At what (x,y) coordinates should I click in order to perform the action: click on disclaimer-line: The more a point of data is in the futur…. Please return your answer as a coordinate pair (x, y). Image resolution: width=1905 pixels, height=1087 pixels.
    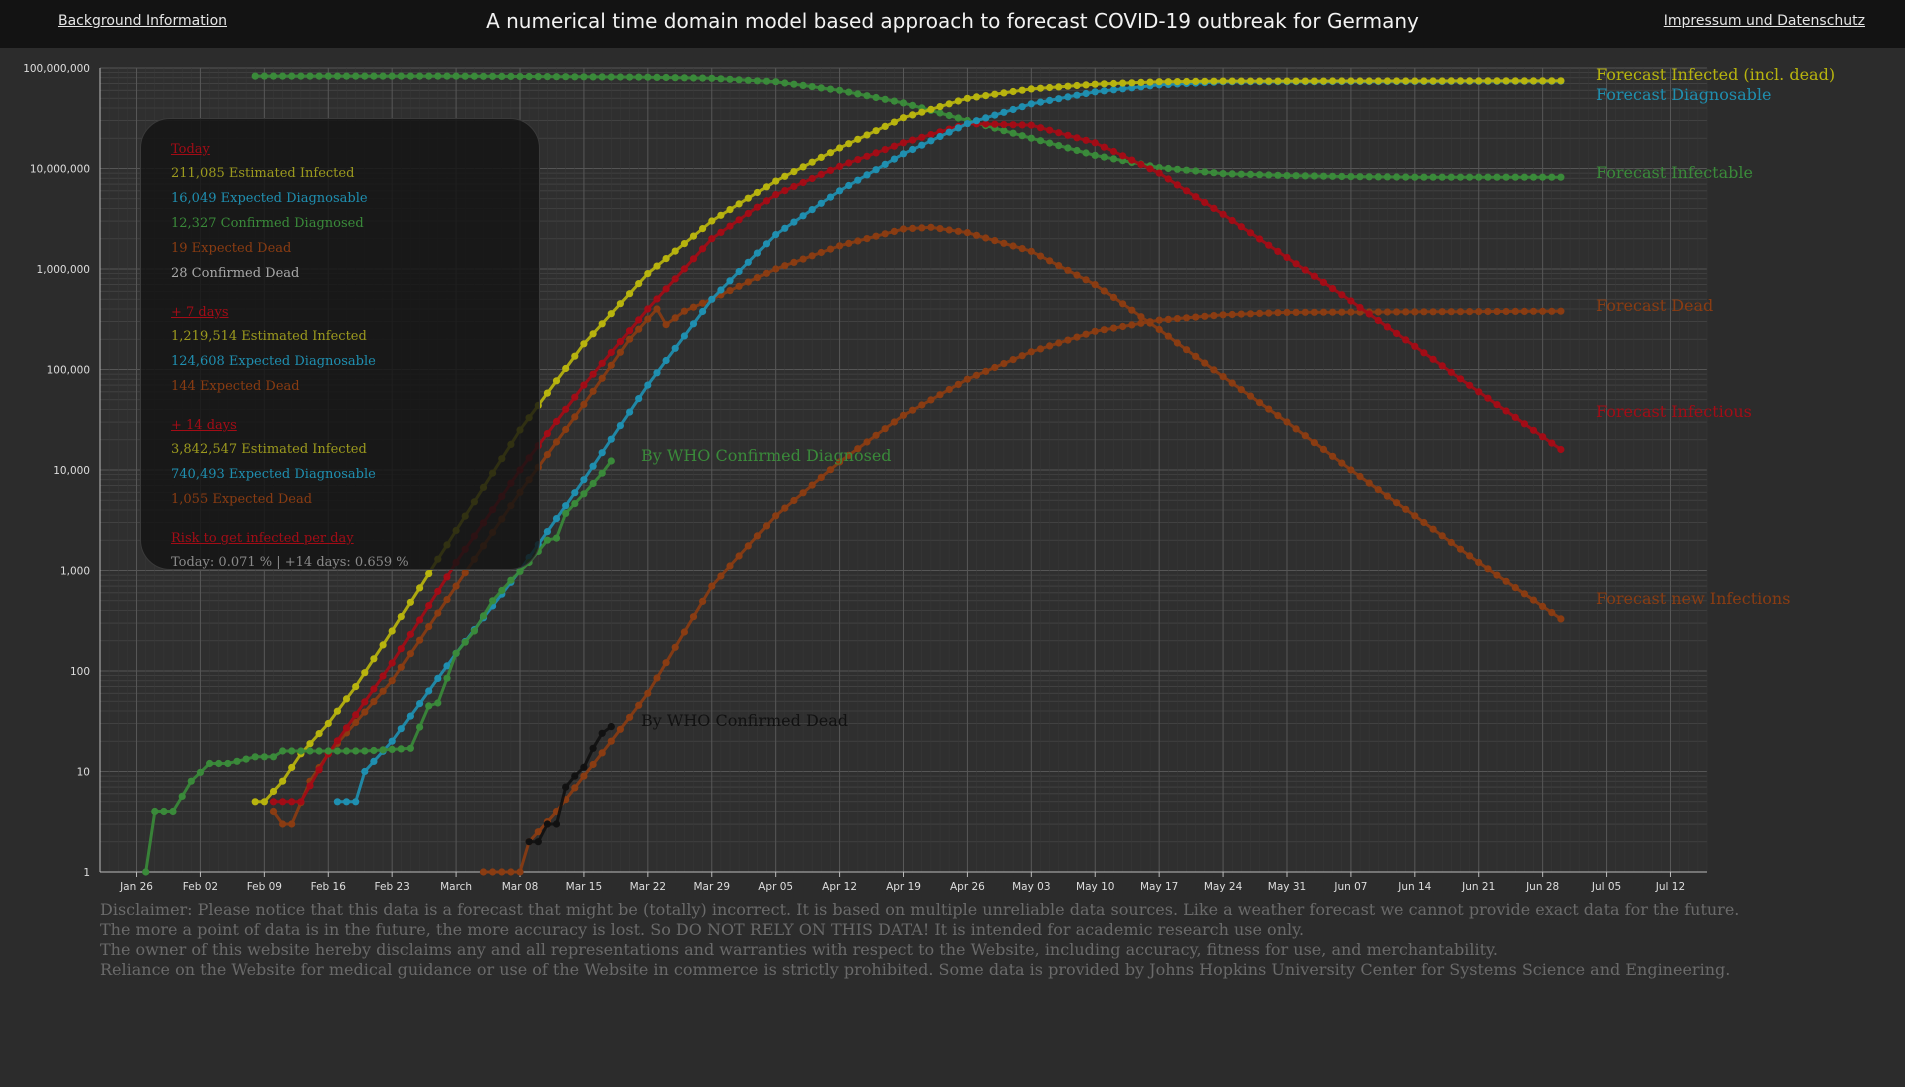
    Looking at the image, I should click on (702, 929).